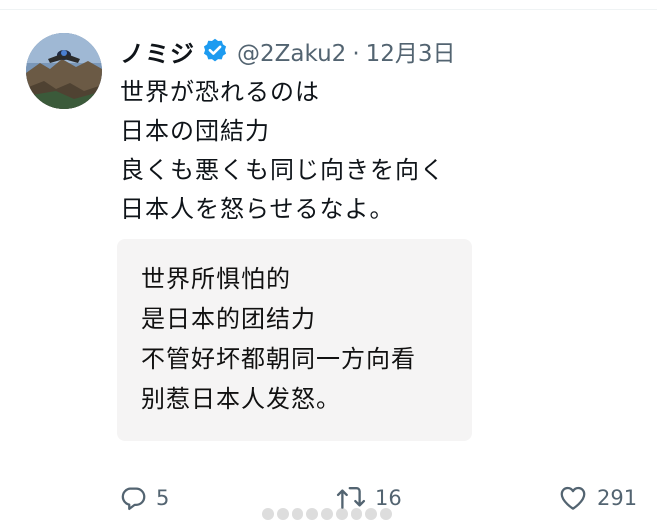 The image size is (657, 530). Describe the element at coordinates (157, 51) in the screenshot. I see `display-name: ノミジ` at that location.